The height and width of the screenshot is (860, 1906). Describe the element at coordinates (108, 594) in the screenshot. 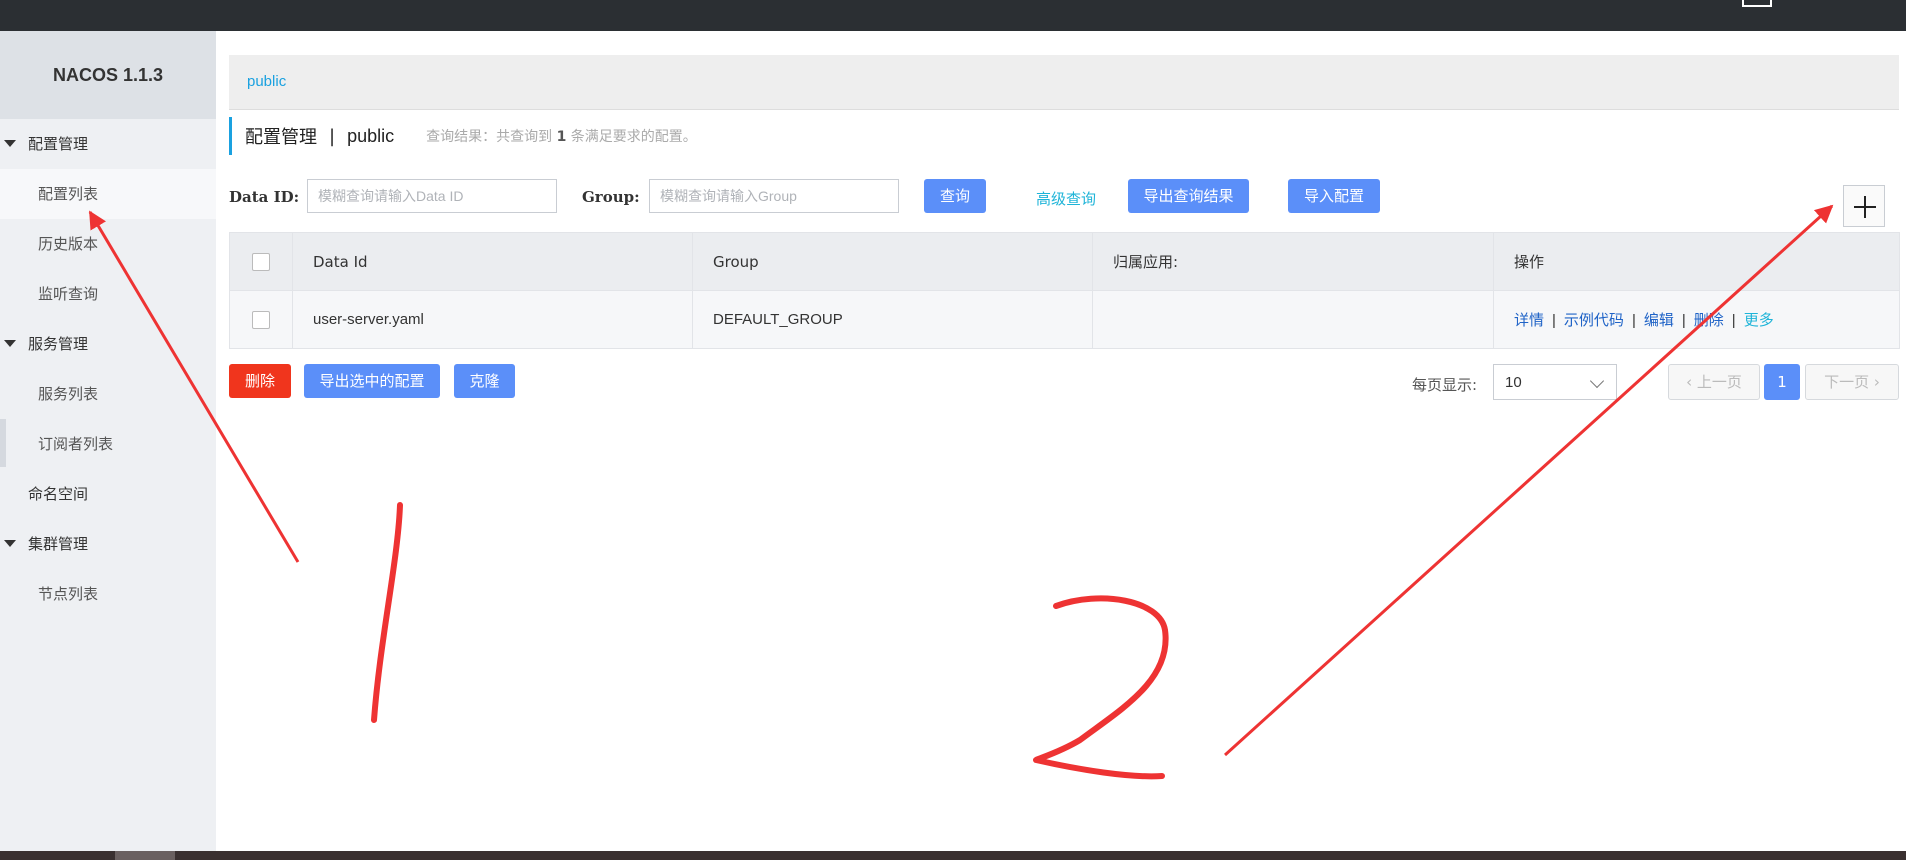

I see `nav-item-node-list: 节点列表` at that location.